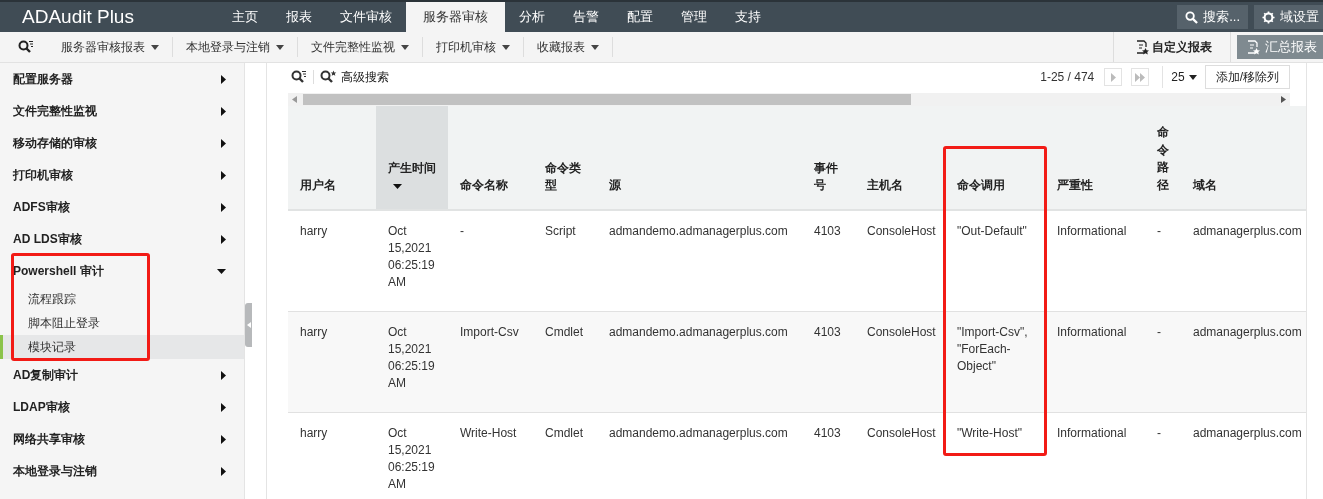  Describe the element at coordinates (1163, 158) in the screenshot. I see `column-header: 命令路径` at that location.